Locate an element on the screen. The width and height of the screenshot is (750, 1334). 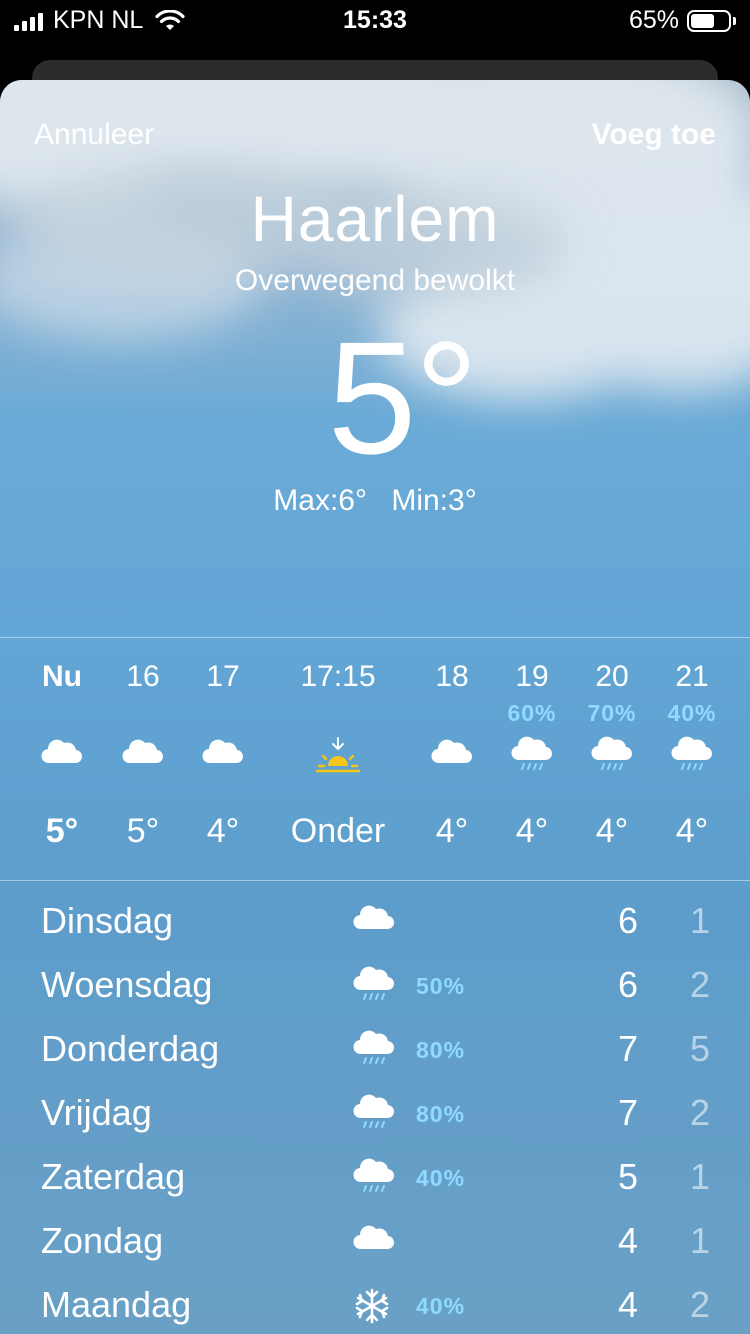
cancel-button: Annuleer is located at coordinates (94, 135).